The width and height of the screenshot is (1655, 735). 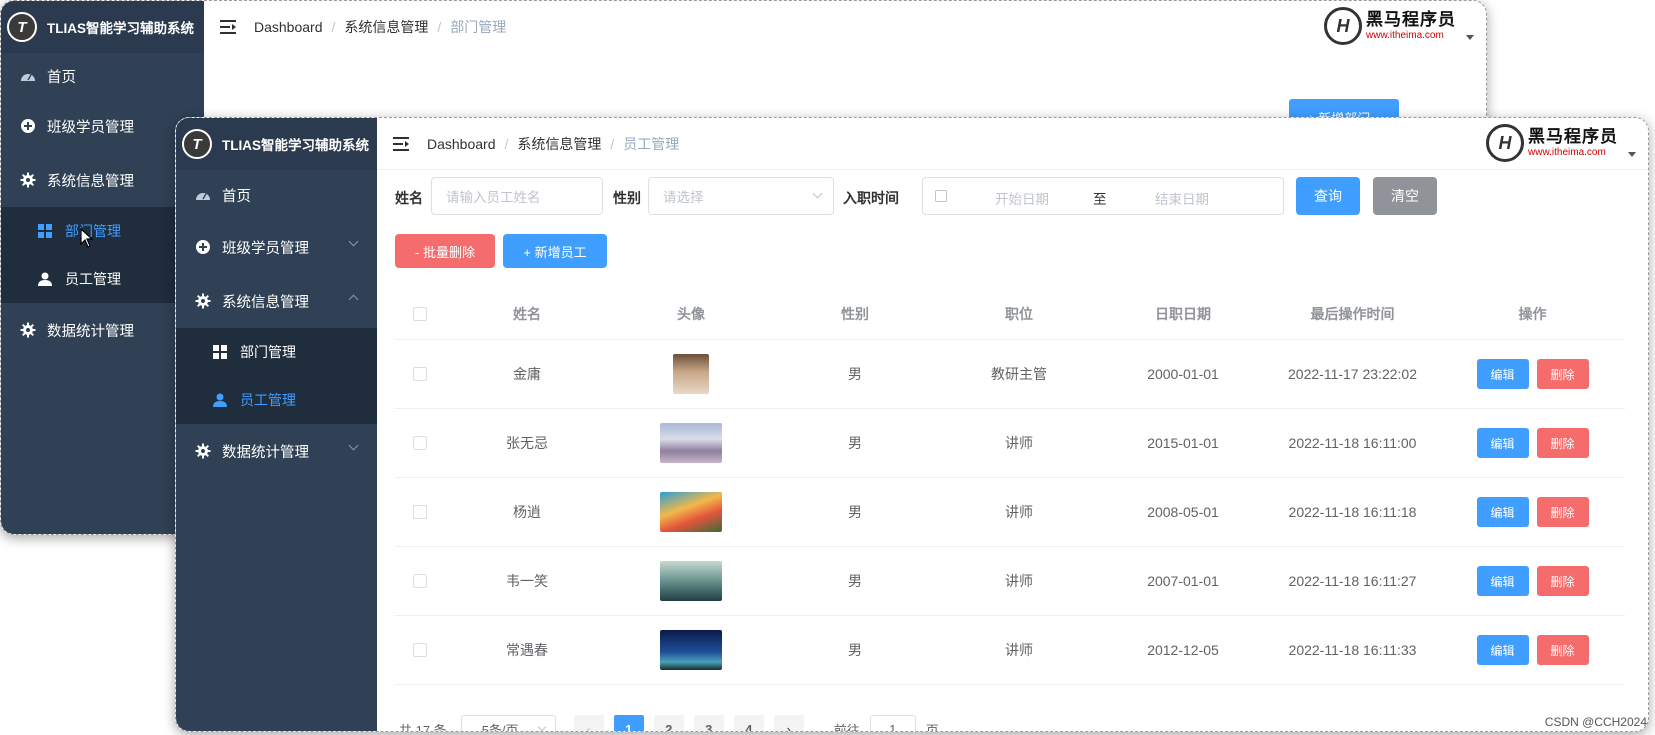 I want to click on cell-name: 张无忌, so click(x=527, y=443).